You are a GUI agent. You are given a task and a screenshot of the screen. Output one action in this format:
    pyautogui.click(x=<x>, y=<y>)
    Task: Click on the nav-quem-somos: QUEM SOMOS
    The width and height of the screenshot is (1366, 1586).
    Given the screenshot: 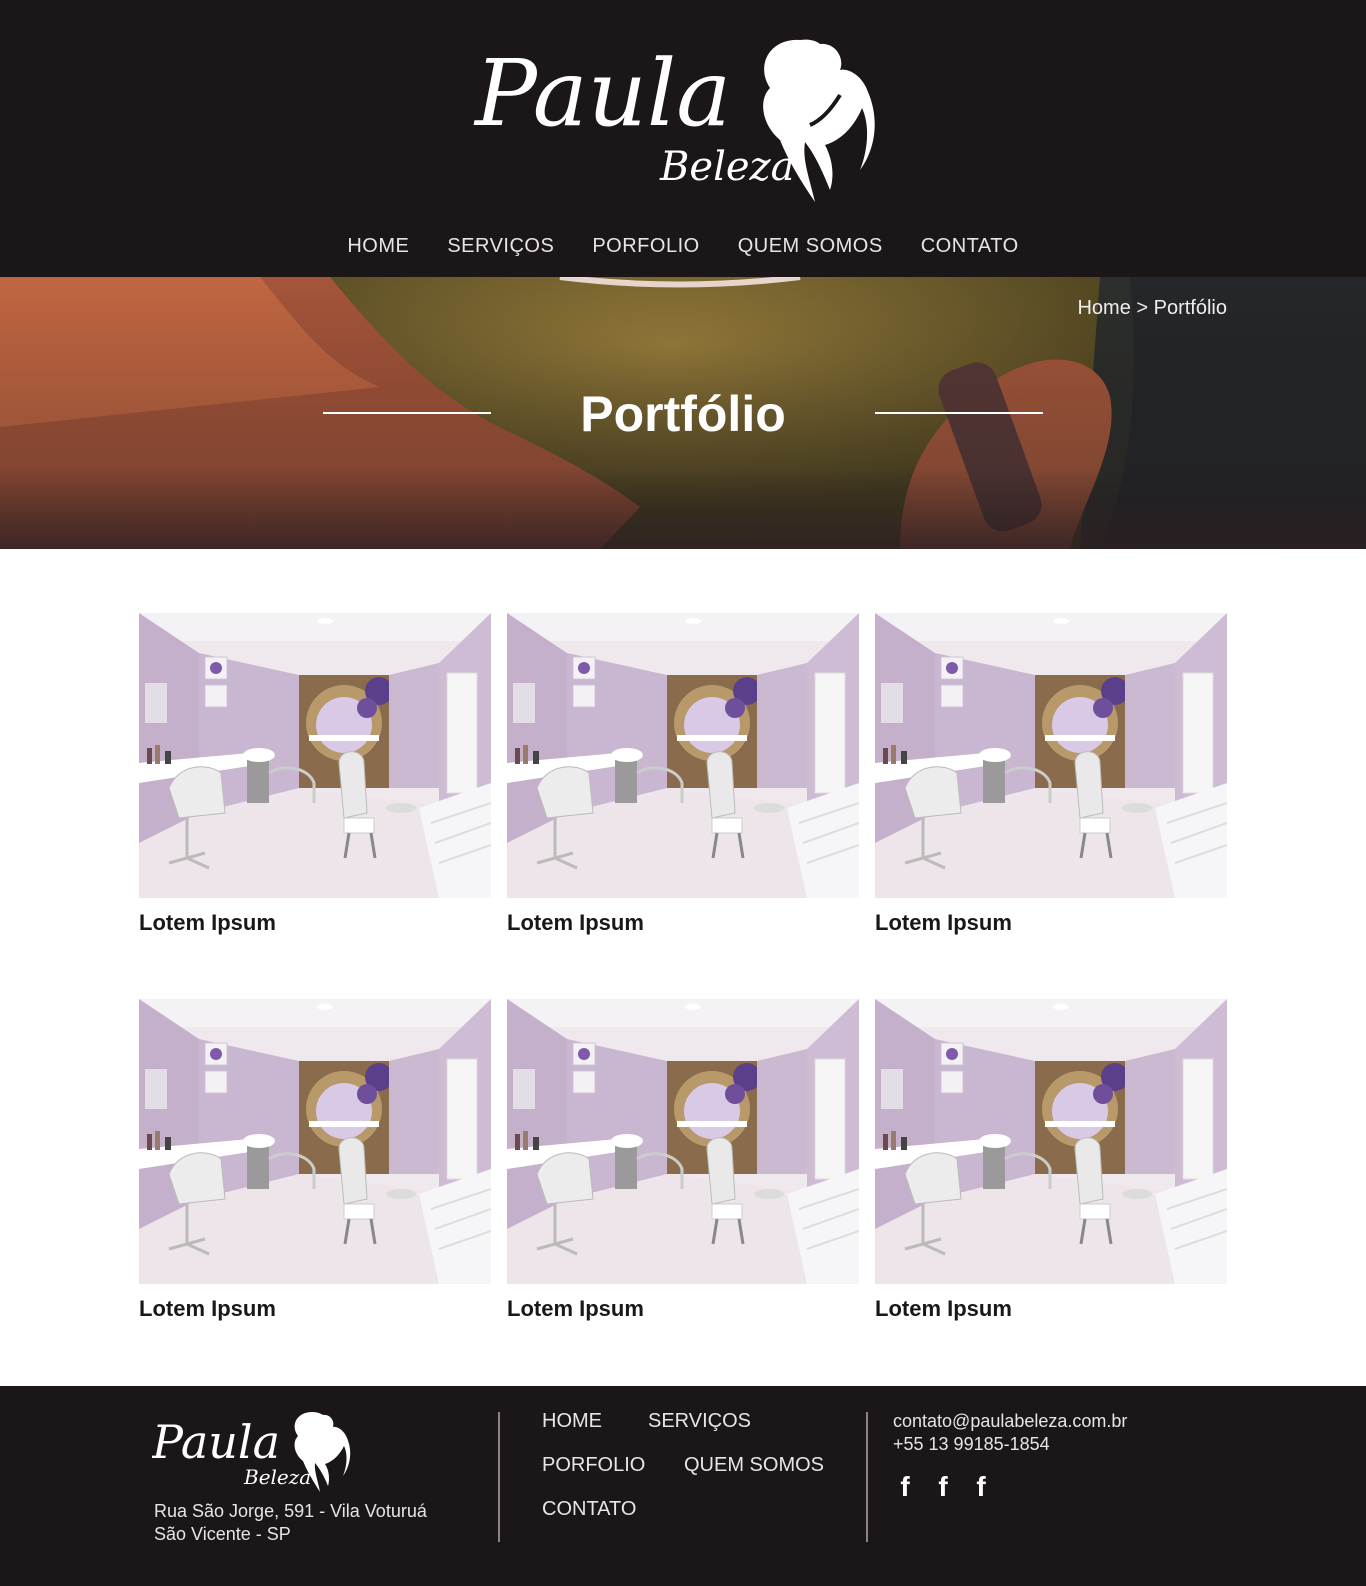 What is the action you would take?
    pyautogui.click(x=810, y=246)
    